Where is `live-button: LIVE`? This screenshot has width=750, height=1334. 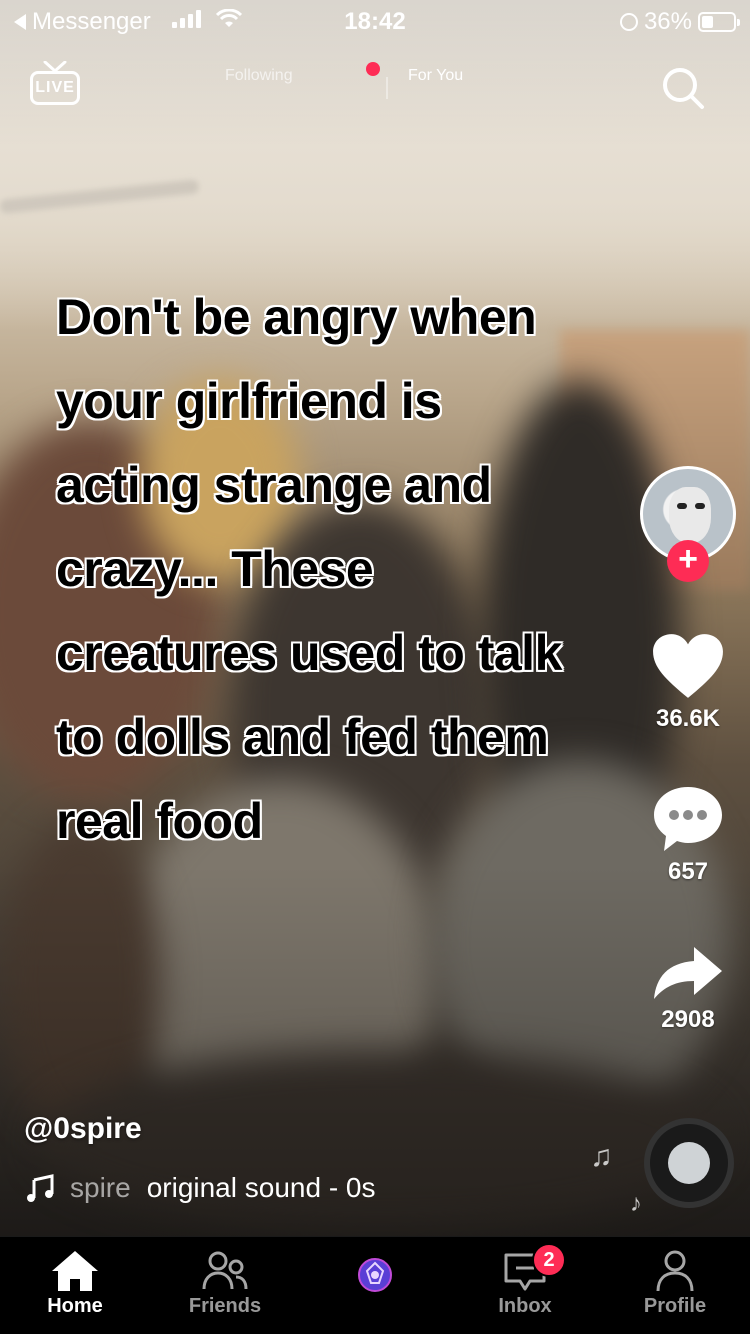 live-button: LIVE is located at coordinates (56, 84).